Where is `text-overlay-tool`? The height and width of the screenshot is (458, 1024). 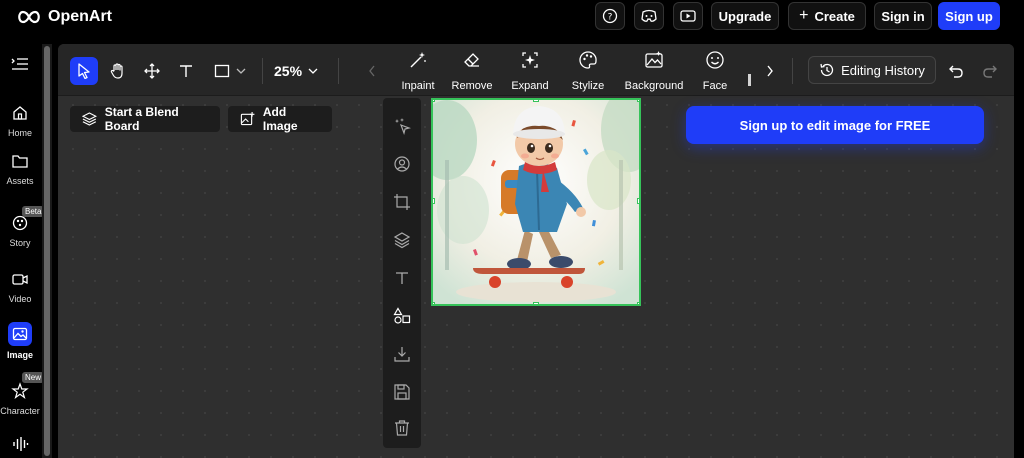 text-overlay-tool is located at coordinates (402, 278).